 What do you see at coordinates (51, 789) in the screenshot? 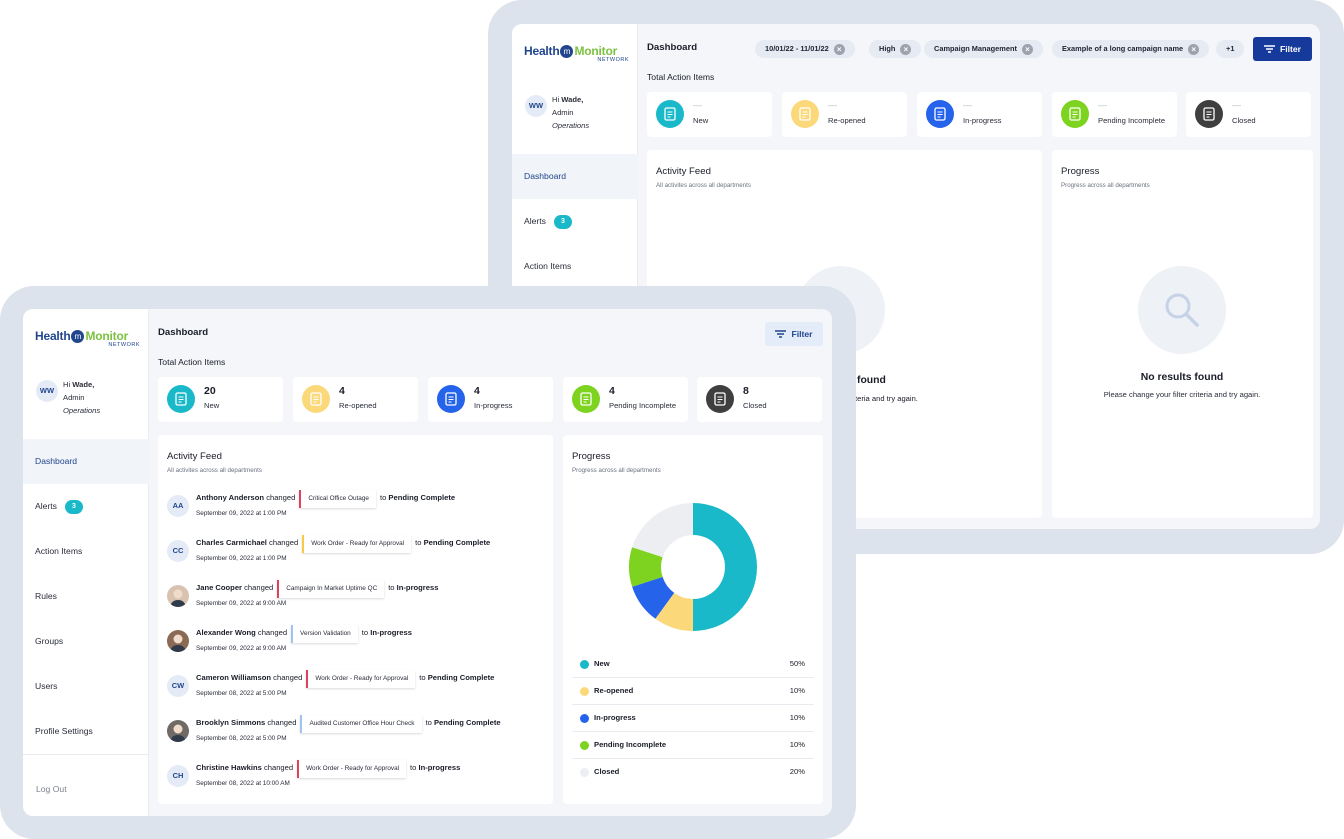
I see `logout-link: Log Out` at bounding box center [51, 789].